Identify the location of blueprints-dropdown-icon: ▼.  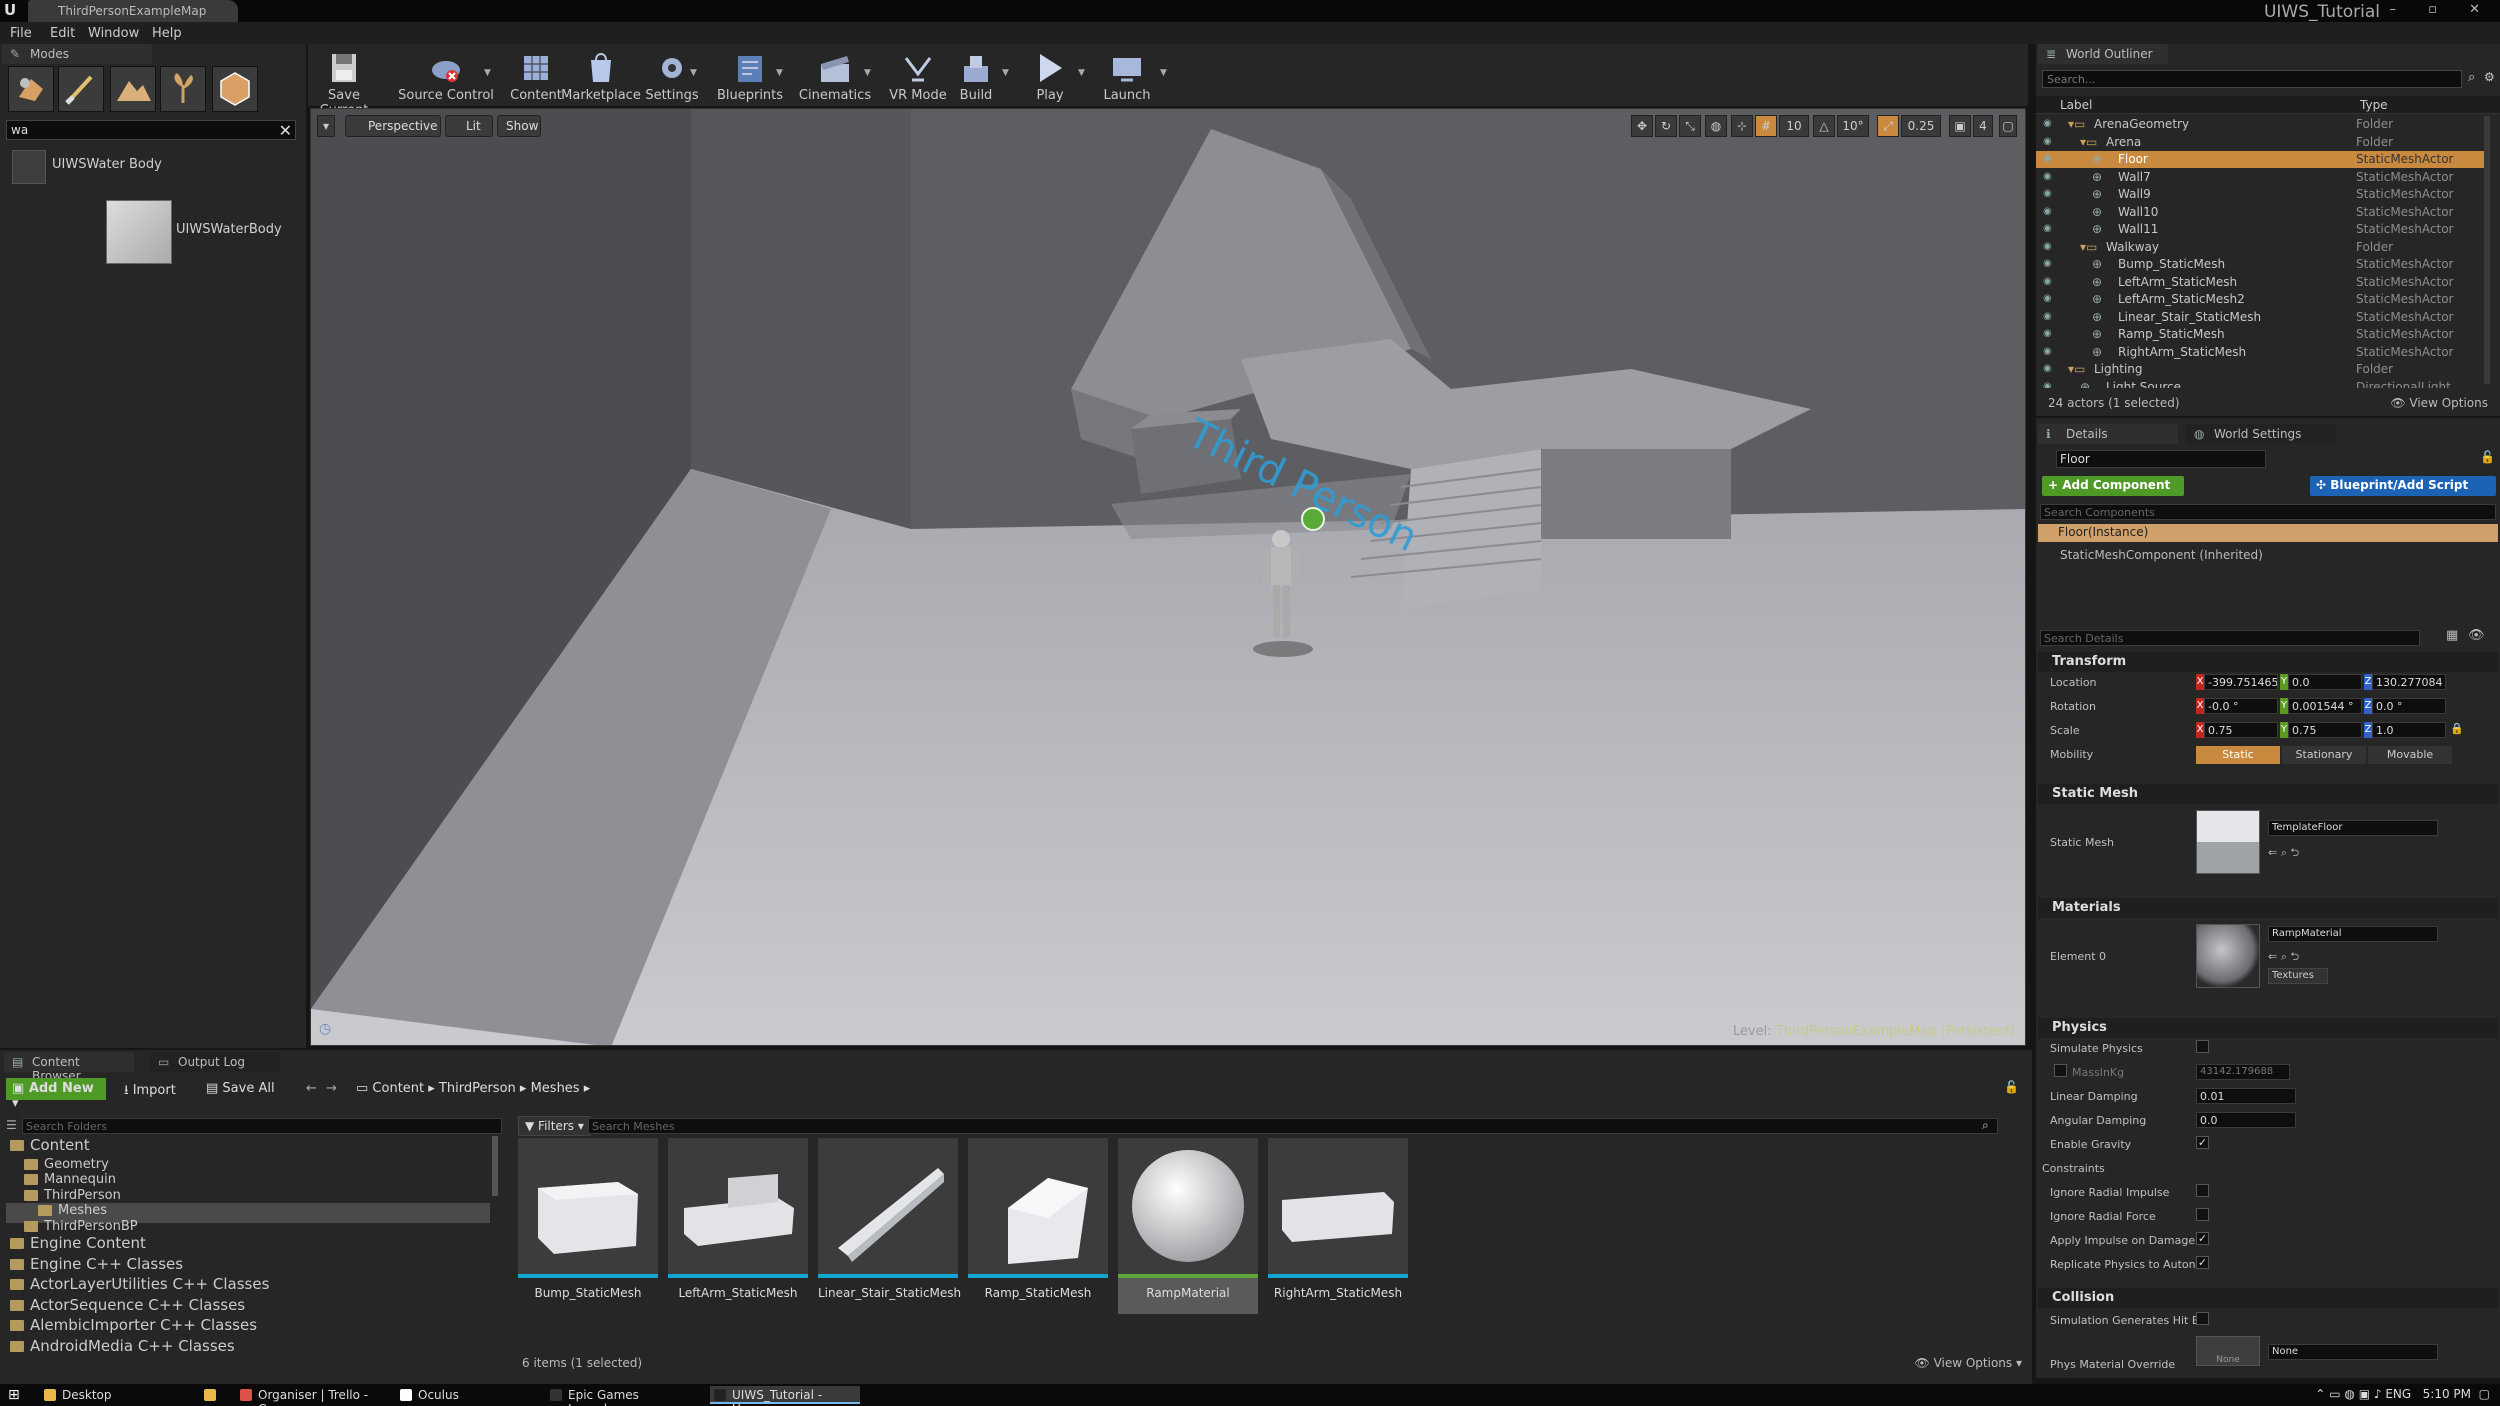
(779, 73).